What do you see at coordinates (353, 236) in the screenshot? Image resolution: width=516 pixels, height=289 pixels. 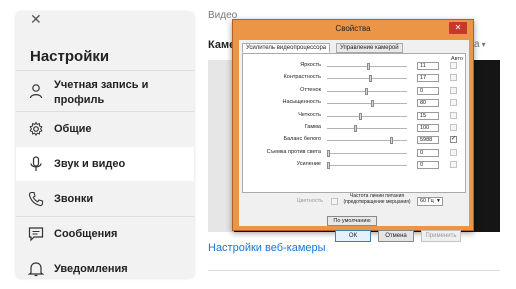 I see `ok-button: ОК` at bounding box center [353, 236].